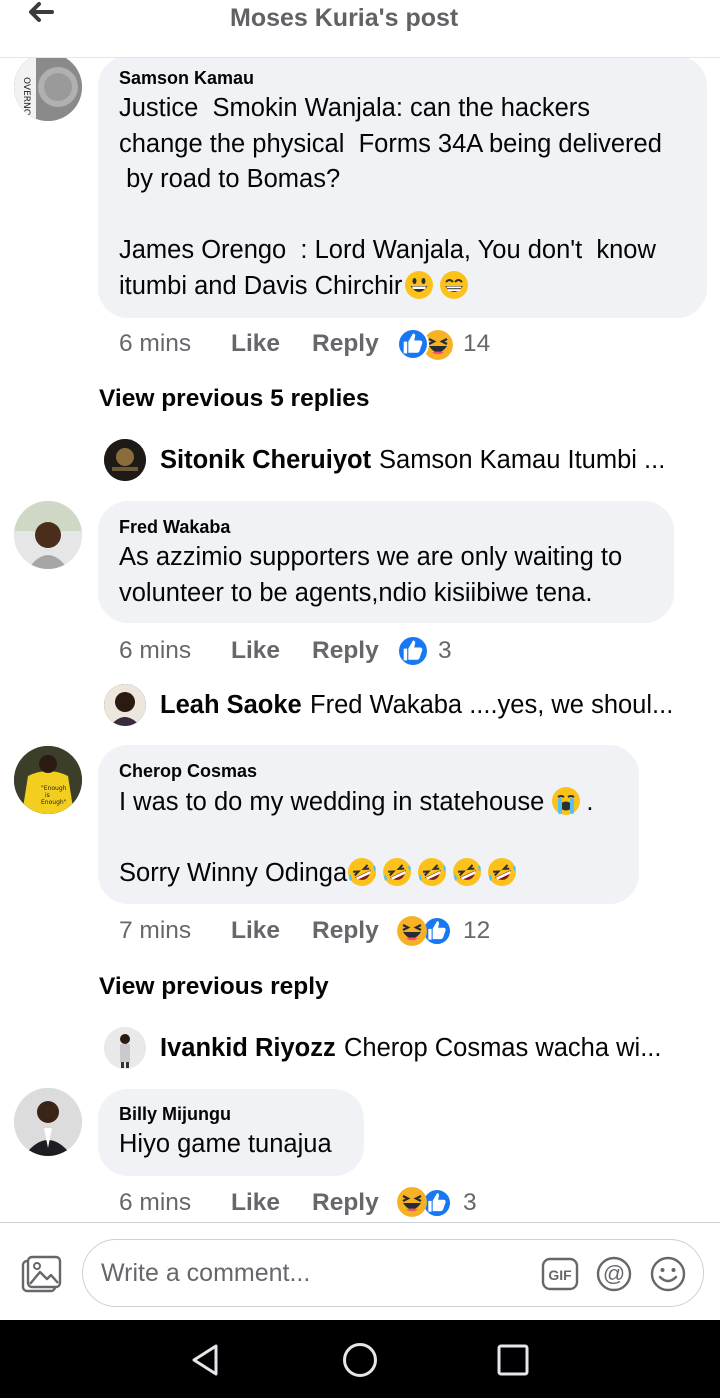  I want to click on svg-text: OVERNO, so click(26, 96).